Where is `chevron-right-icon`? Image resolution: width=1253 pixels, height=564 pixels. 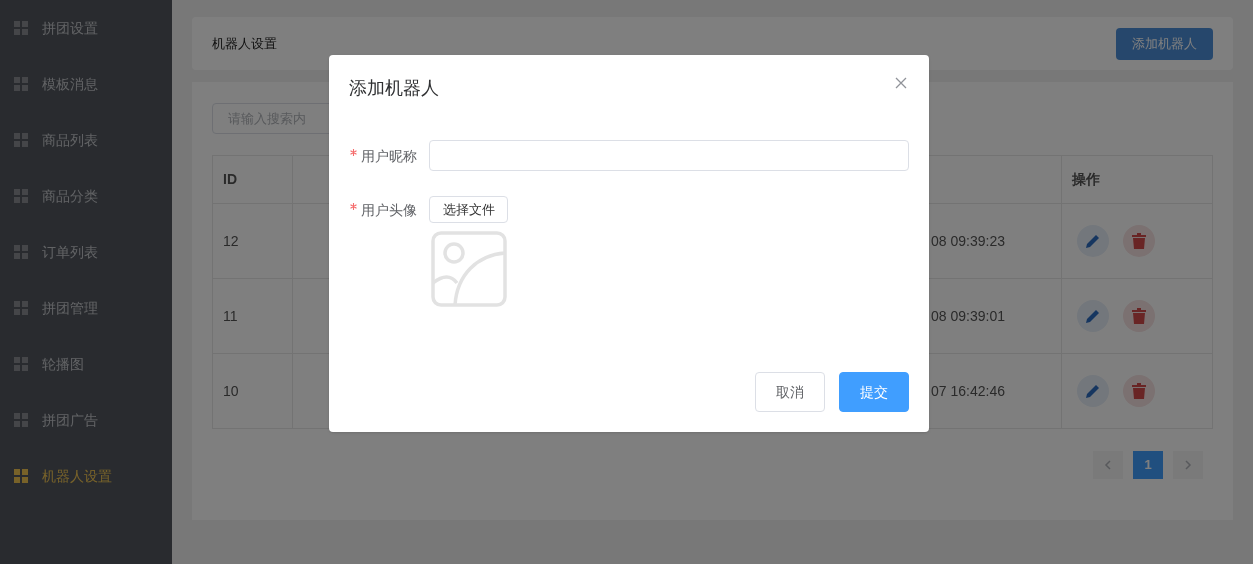
chevron-right-icon is located at coordinates (1188, 465).